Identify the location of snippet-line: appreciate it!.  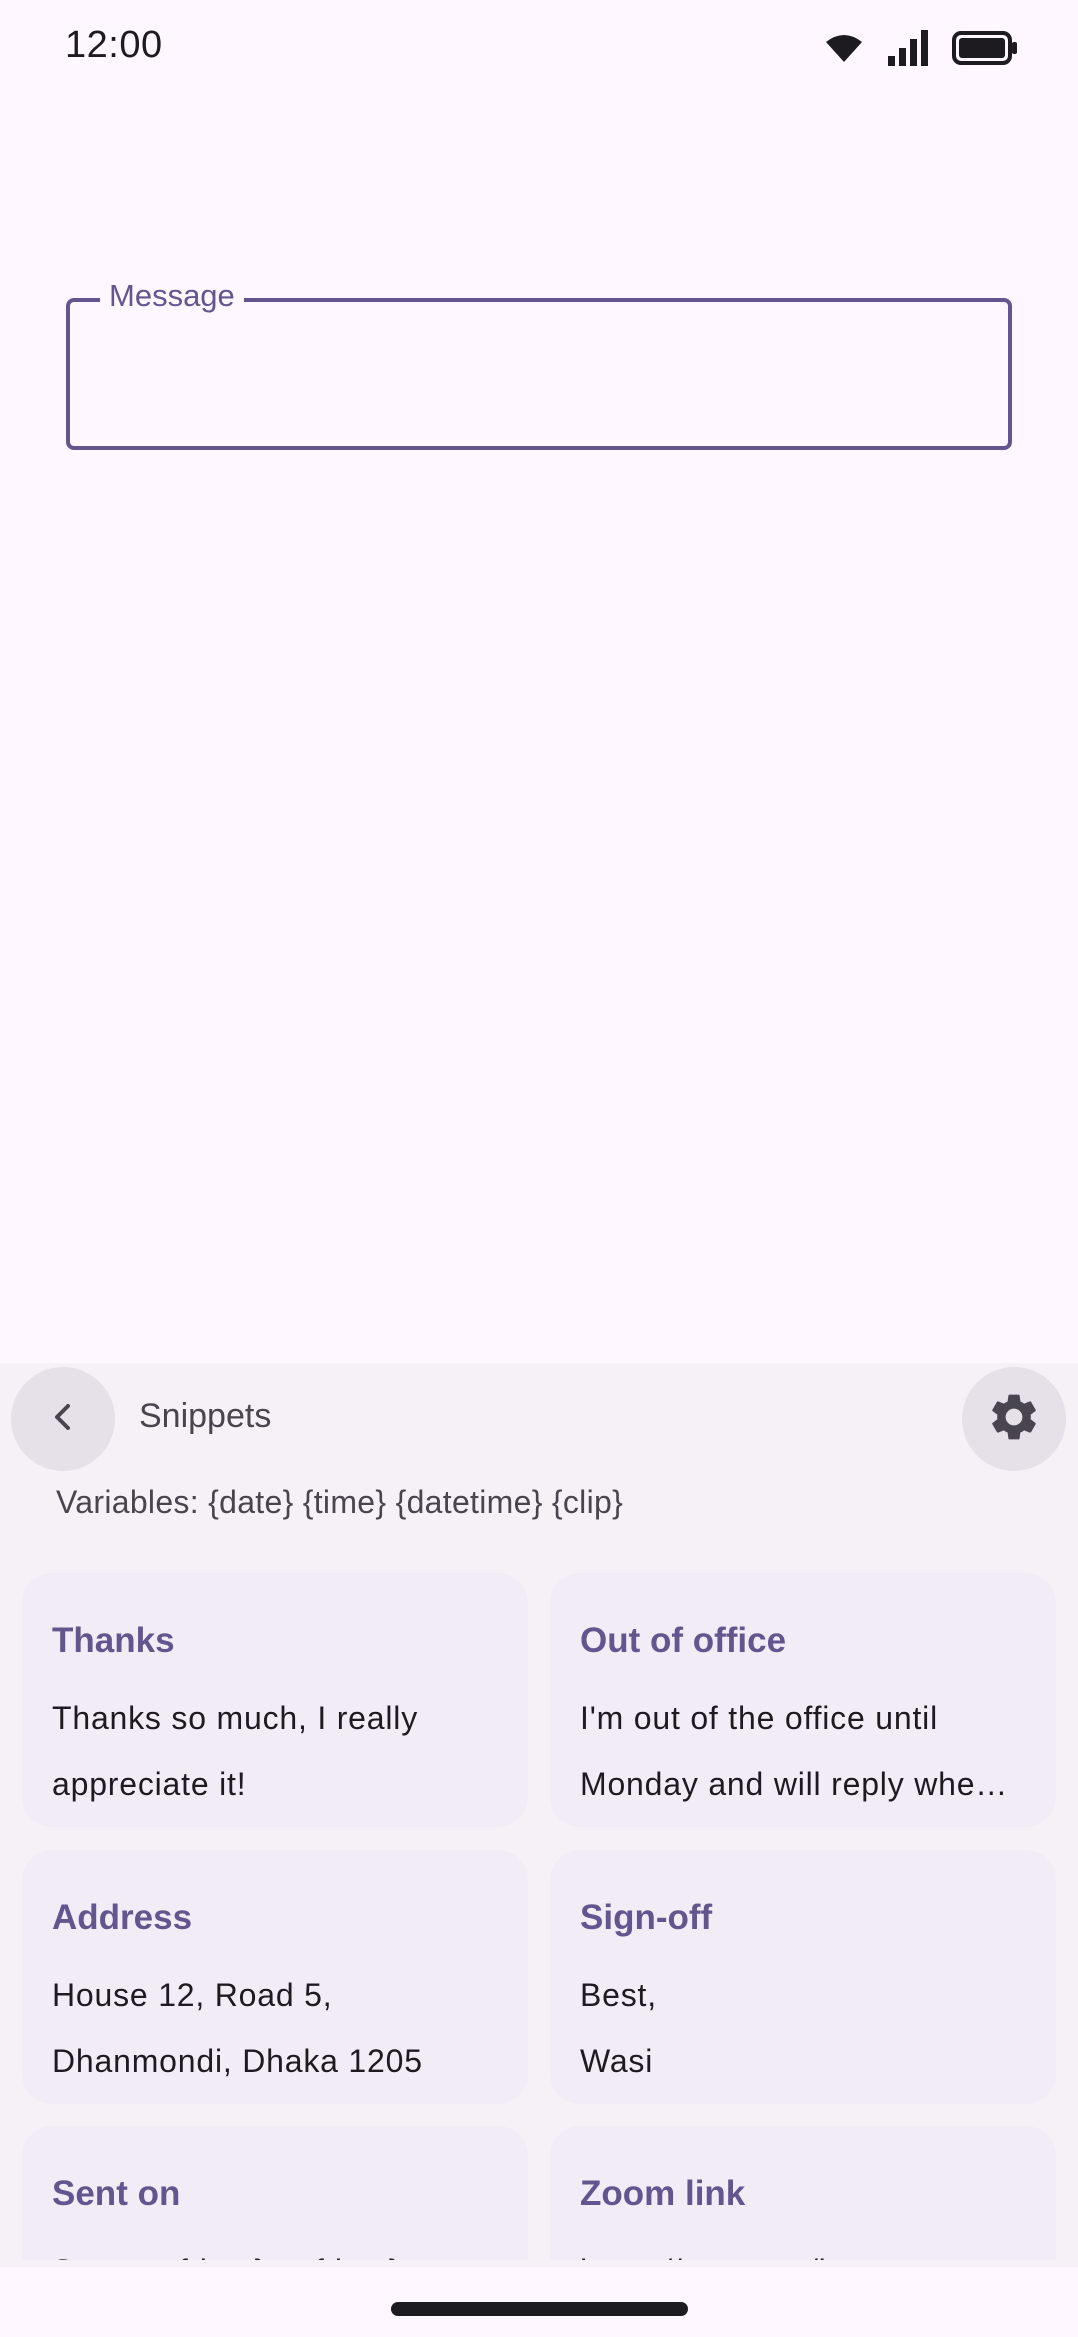
(149, 1784).